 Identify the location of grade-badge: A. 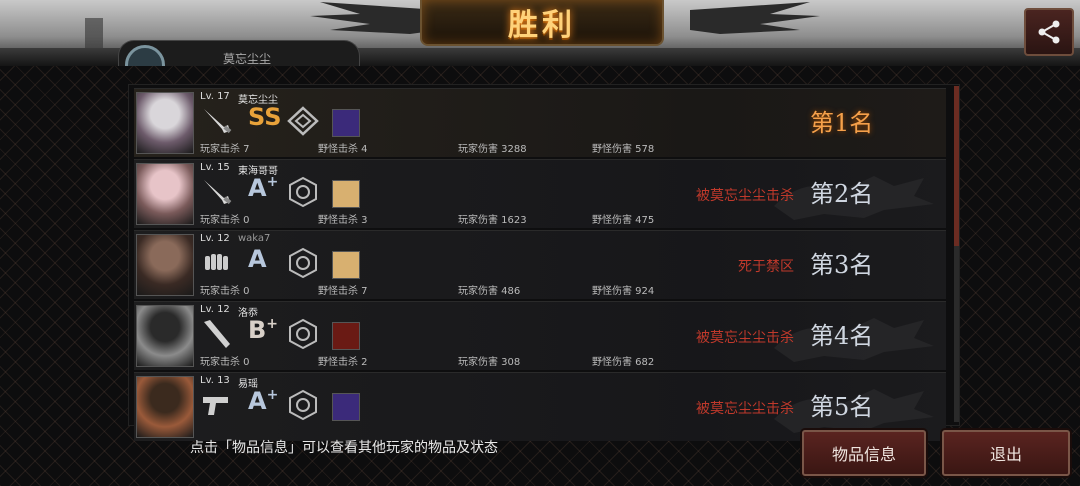
(257, 259).